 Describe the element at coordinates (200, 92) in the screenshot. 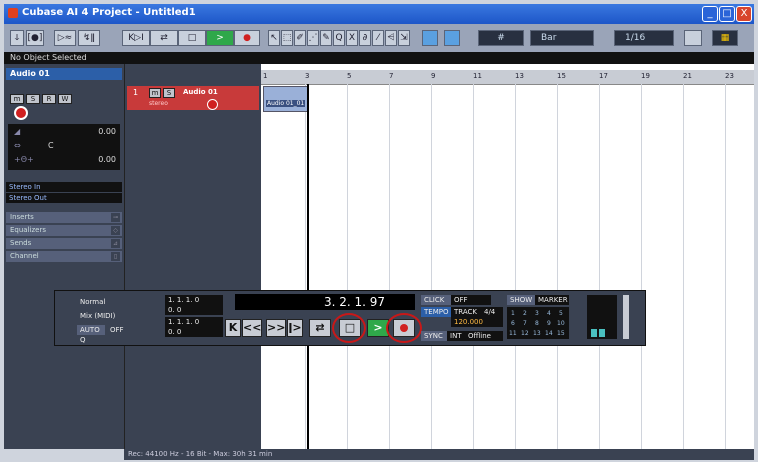

I see `track-name: Audio 01` at that location.